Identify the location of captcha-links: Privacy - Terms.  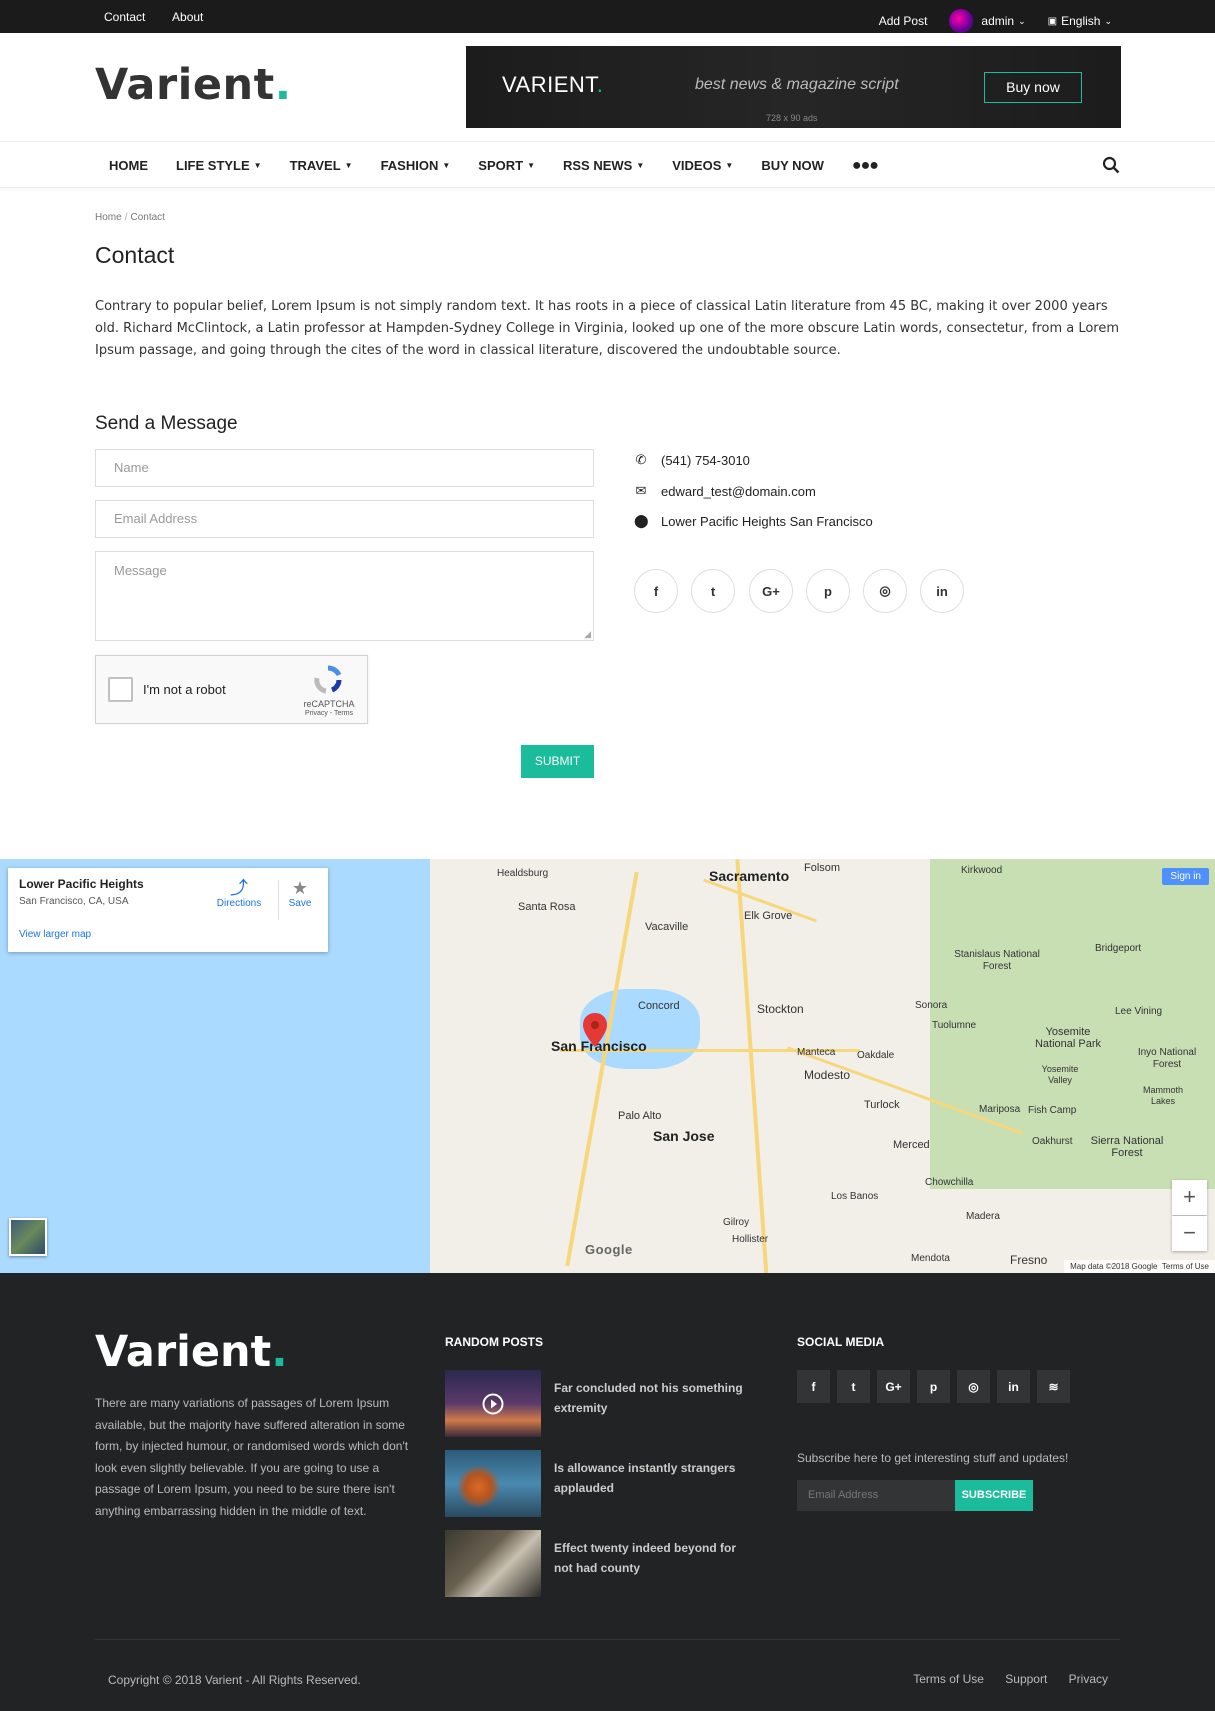
(329, 713).